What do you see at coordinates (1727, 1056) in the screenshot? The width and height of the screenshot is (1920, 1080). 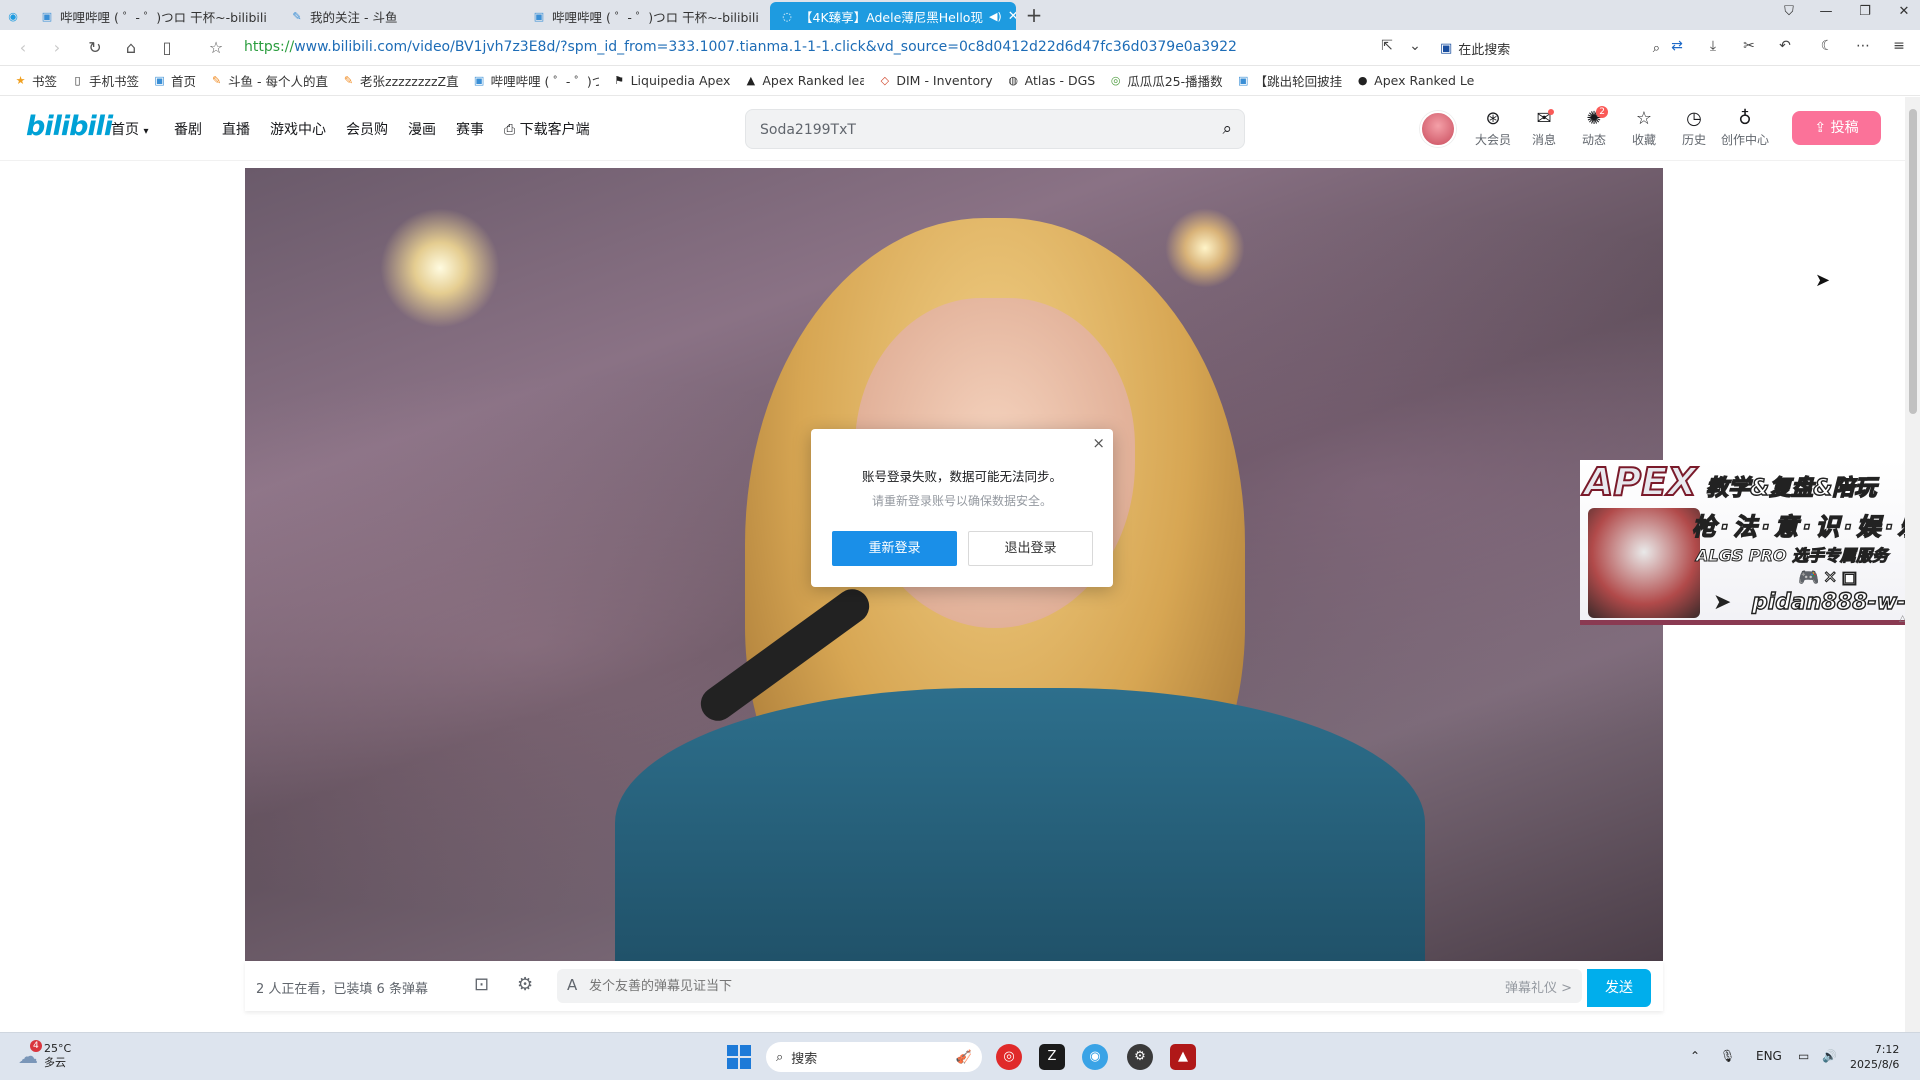 I see `mic-icon: 🎙` at bounding box center [1727, 1056].